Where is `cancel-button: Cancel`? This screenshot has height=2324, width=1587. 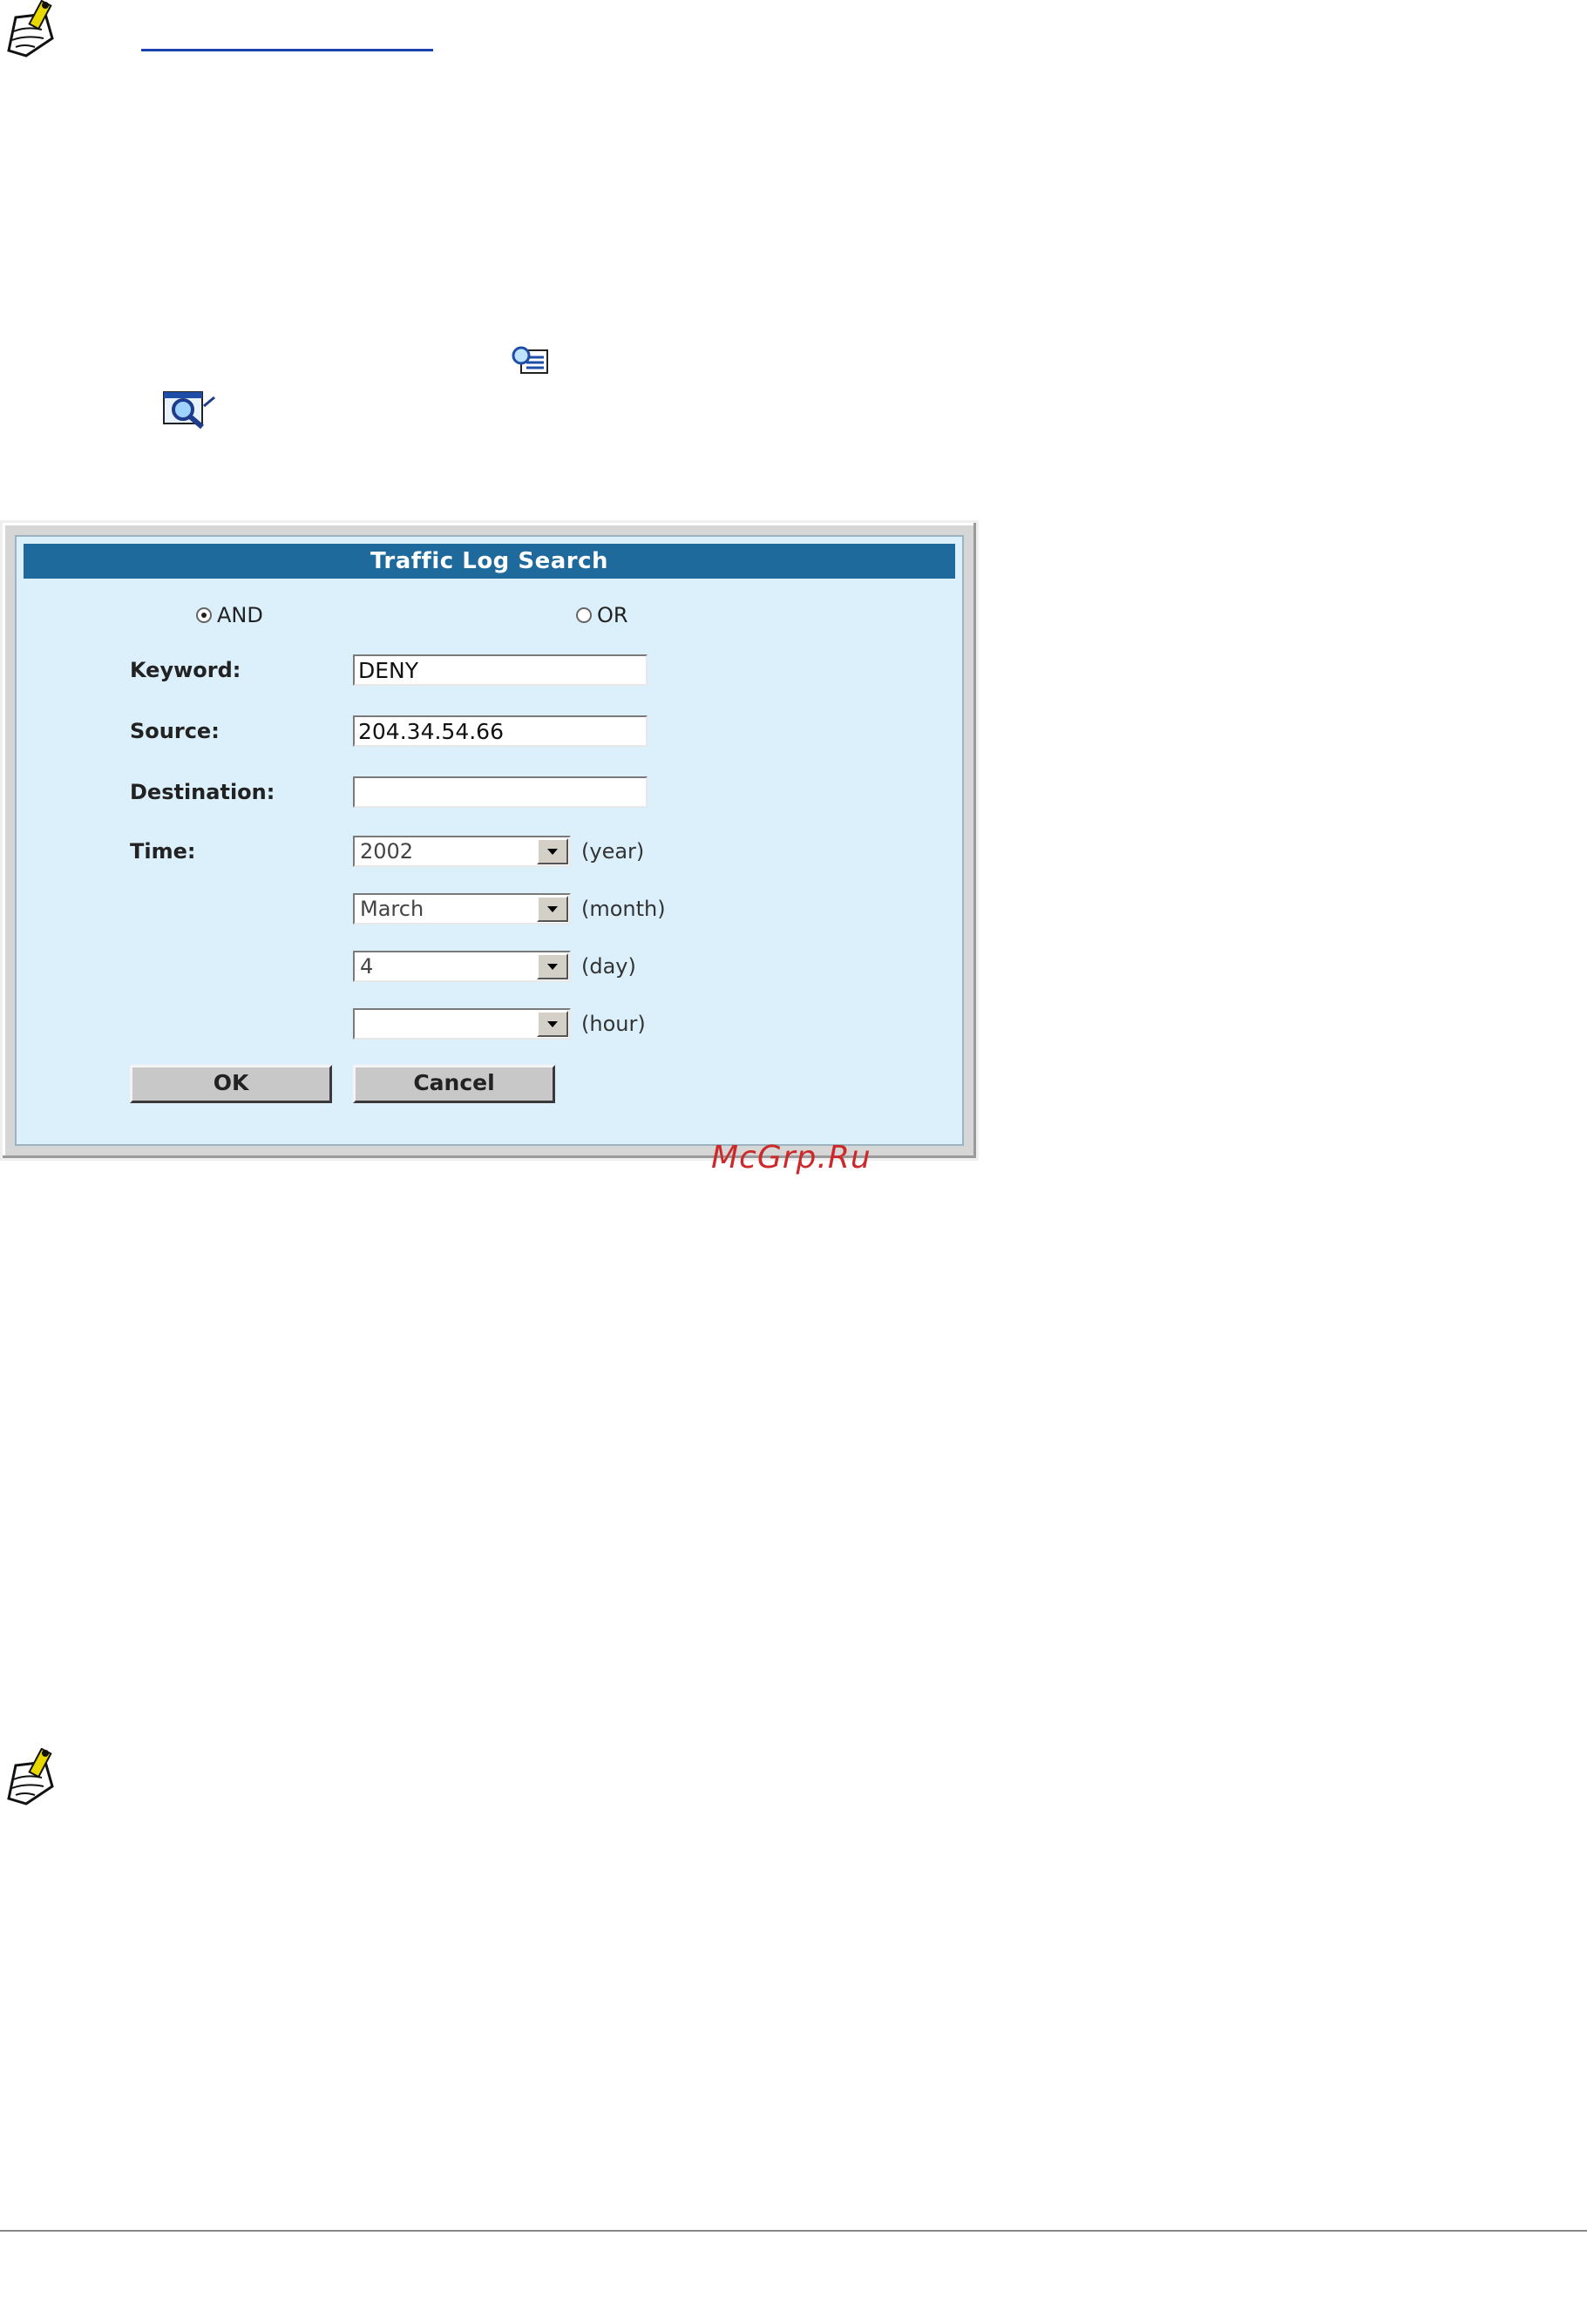
cancel-button: Cancel is located at coordinates (454, 1084).